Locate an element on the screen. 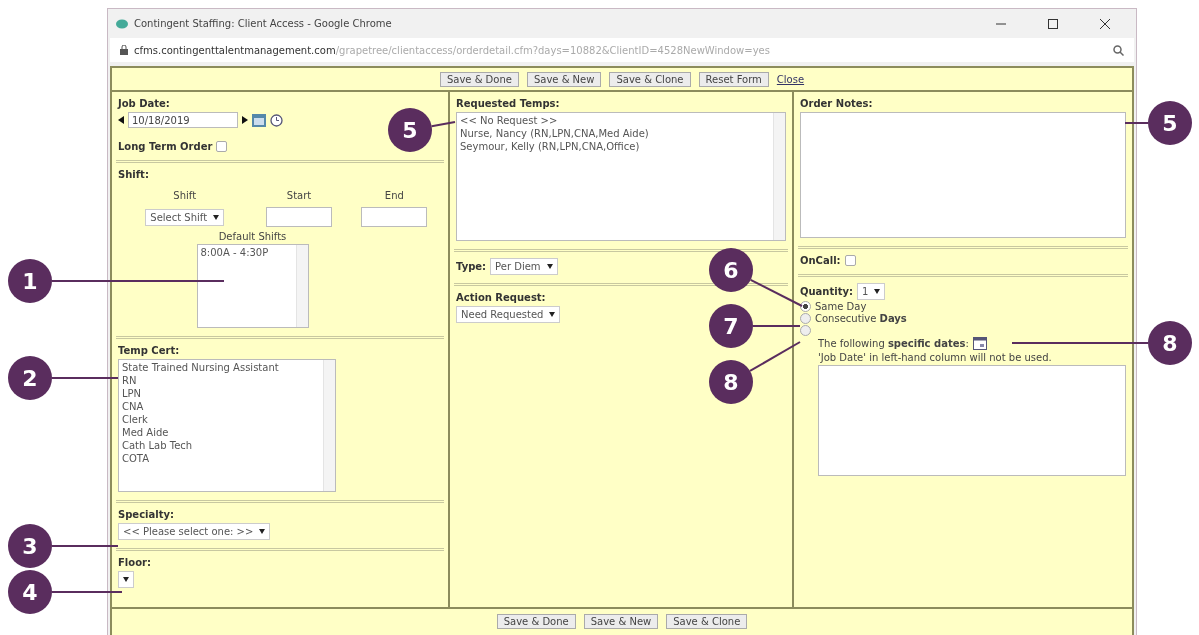 The image size is (1199, 635). list-option: Seymour, Kelly (RN,LPN,CNA,Office) is located at coordinates (615, 146).